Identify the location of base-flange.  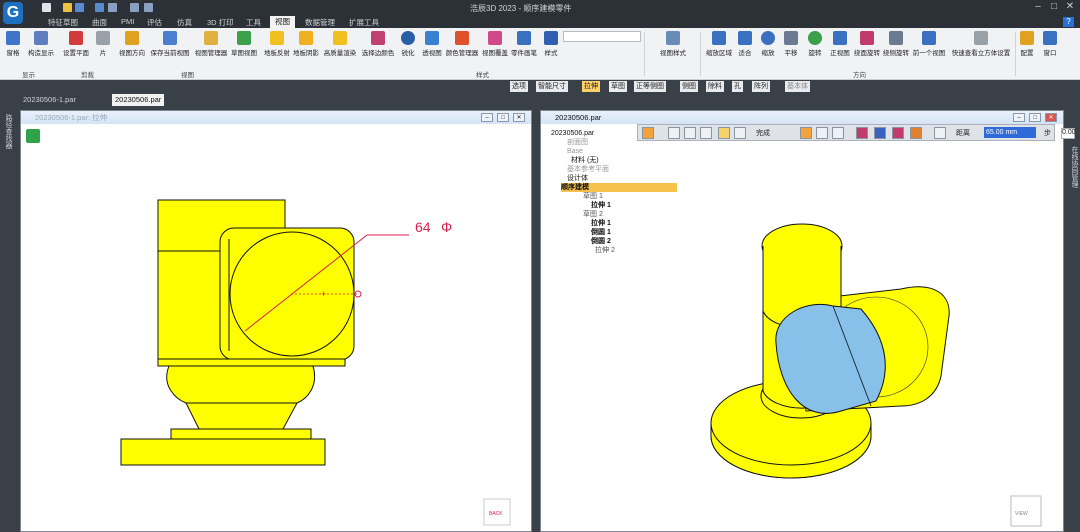
(223, 452).